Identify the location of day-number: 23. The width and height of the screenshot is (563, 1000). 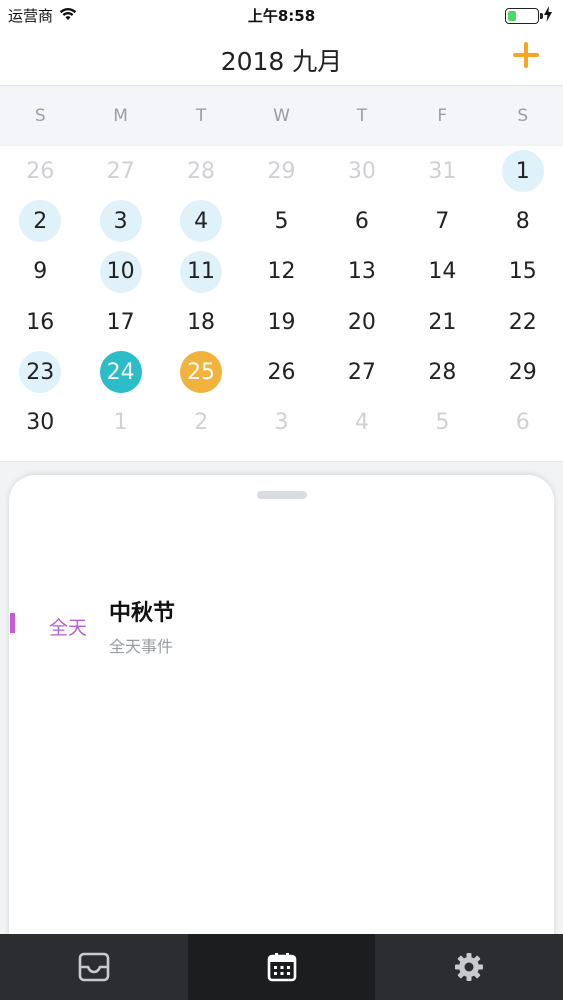
(40, 372).